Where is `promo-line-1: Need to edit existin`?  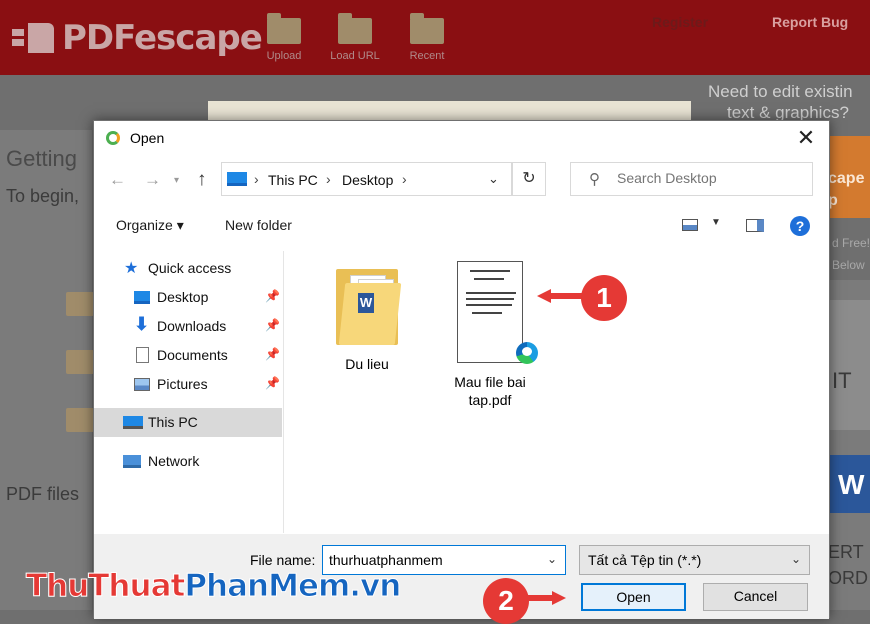
promo-line-1: Need to edit existin is located at coordinates (780, 91).